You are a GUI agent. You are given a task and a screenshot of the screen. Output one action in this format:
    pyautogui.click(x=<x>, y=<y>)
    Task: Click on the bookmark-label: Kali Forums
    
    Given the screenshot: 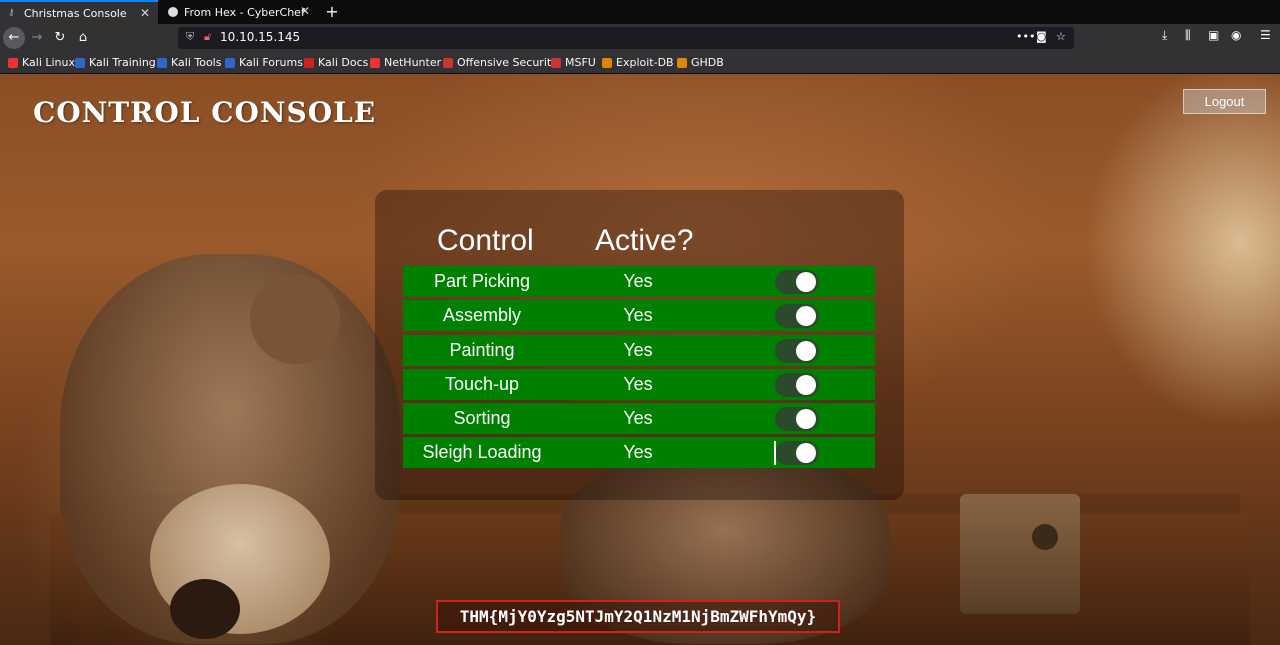 What is the action you would take?
    pyautogui.click(x=271, y=62)
    